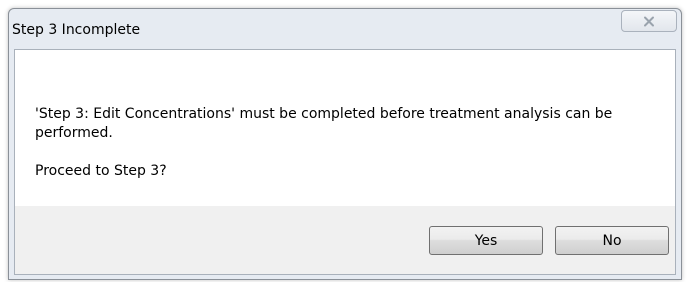 The width and height of the screenshot is (687, 282). I want to click on question-text: Proceed to Step 3?, so click(101, 171).